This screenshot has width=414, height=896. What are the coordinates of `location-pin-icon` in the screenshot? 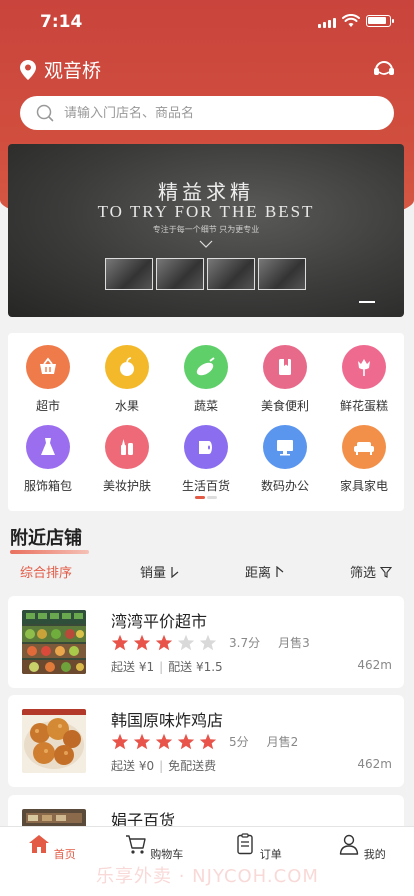 It's located at (28, 69).